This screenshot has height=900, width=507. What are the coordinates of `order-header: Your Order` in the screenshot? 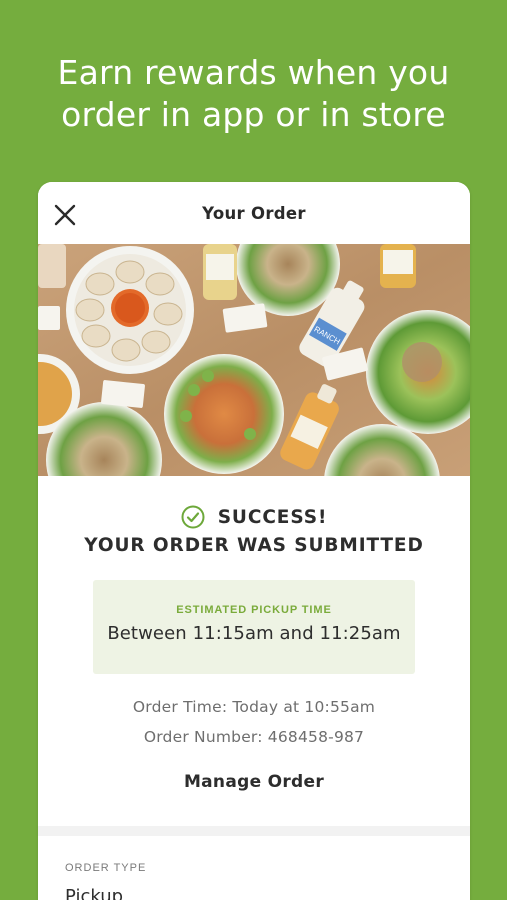 It's located at (254, 213).